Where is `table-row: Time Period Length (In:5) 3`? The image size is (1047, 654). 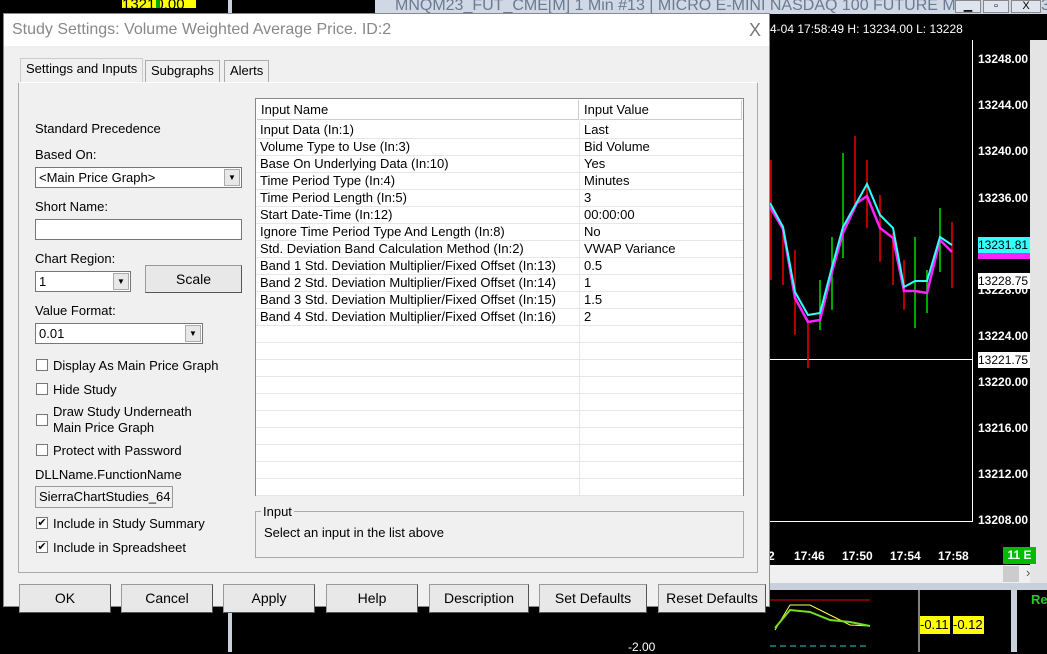 table-row: Time Period Length (In:5) 3 is located at coordinates (499, 198).